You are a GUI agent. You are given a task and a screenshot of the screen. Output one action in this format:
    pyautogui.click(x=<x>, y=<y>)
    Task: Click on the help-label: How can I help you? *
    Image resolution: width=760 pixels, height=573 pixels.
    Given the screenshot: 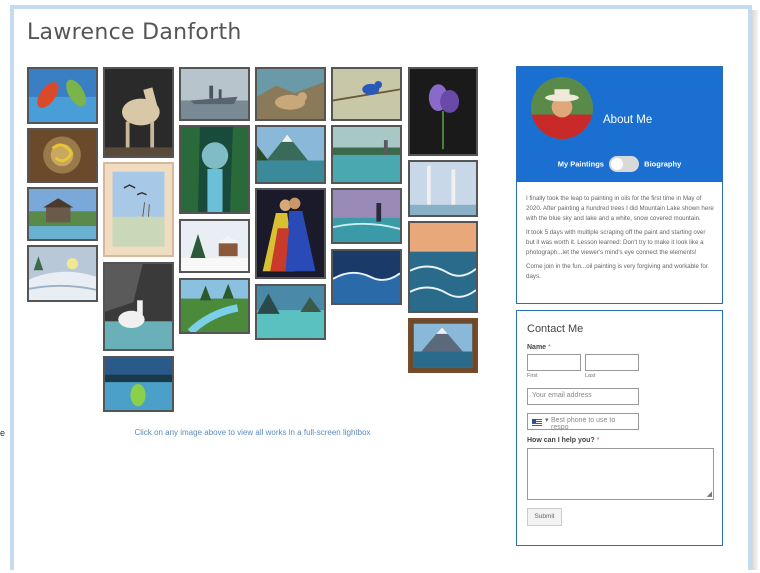 What is the action you would take?
    pyautogui.click(x=563, y=440)
    